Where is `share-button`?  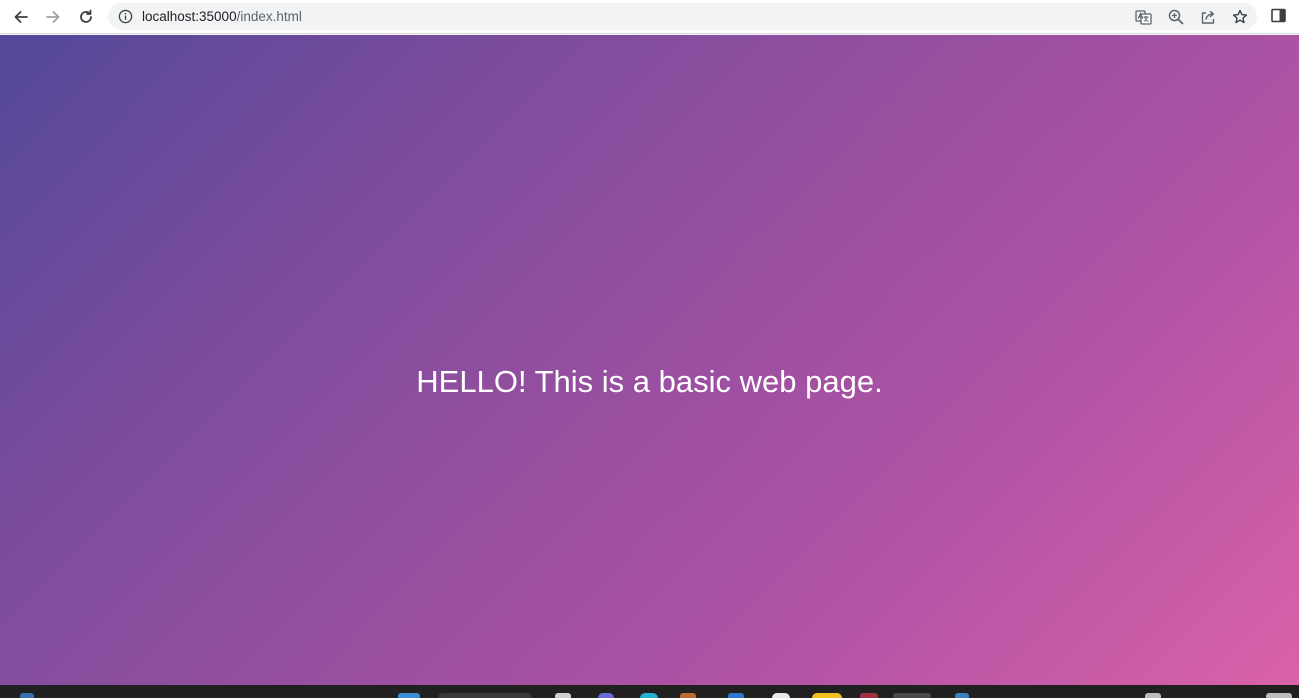
share-button is located at coordinates (1208, 17).